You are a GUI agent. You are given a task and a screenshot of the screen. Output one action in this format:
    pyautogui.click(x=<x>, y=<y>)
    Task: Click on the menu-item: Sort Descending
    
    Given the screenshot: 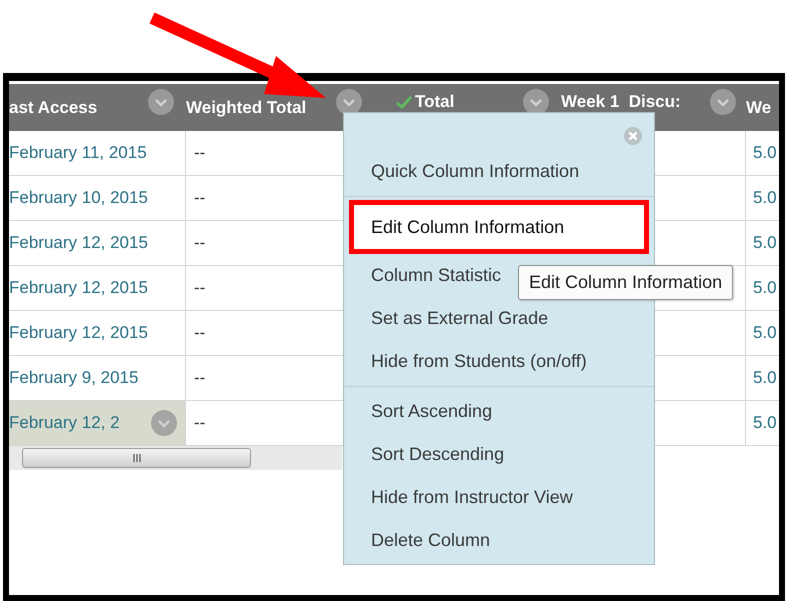 What is the action you would take?
    pyautogui.click(x=499, y=454)
    